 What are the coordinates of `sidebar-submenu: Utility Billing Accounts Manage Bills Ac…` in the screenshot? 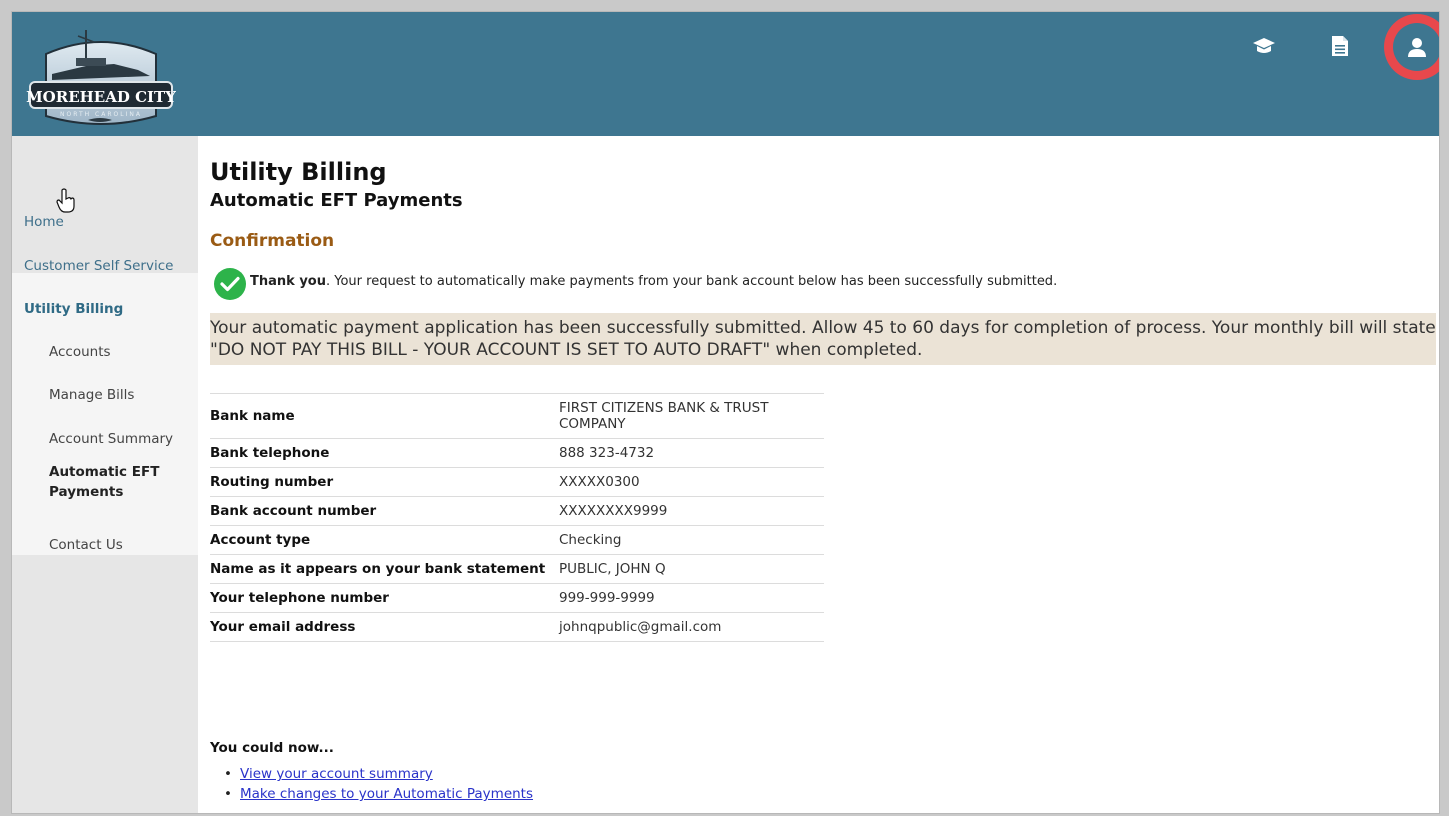 It's located at (105, 414).